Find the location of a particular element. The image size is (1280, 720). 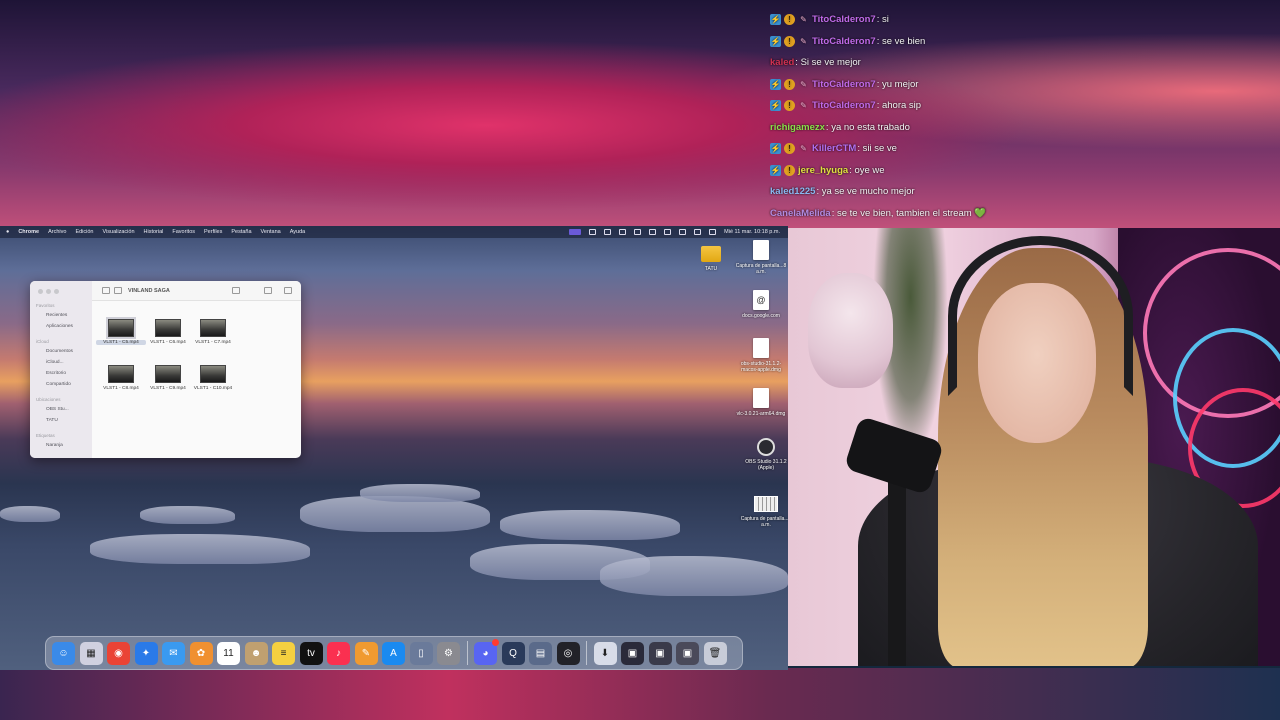

chat-username: kaled1225 is located at coordinates (792, 191).